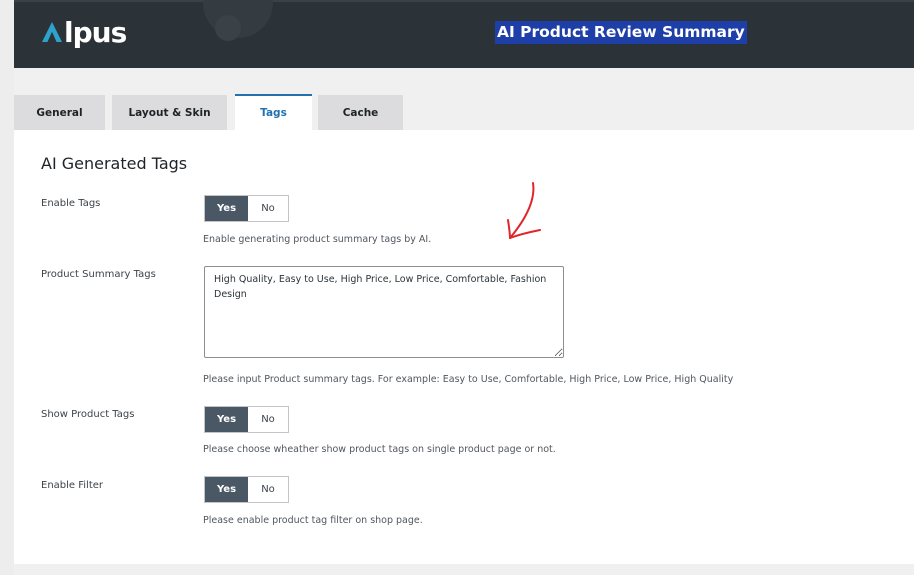  I want to click on enable-filter-toggle: Yes No, so click(246, 489).